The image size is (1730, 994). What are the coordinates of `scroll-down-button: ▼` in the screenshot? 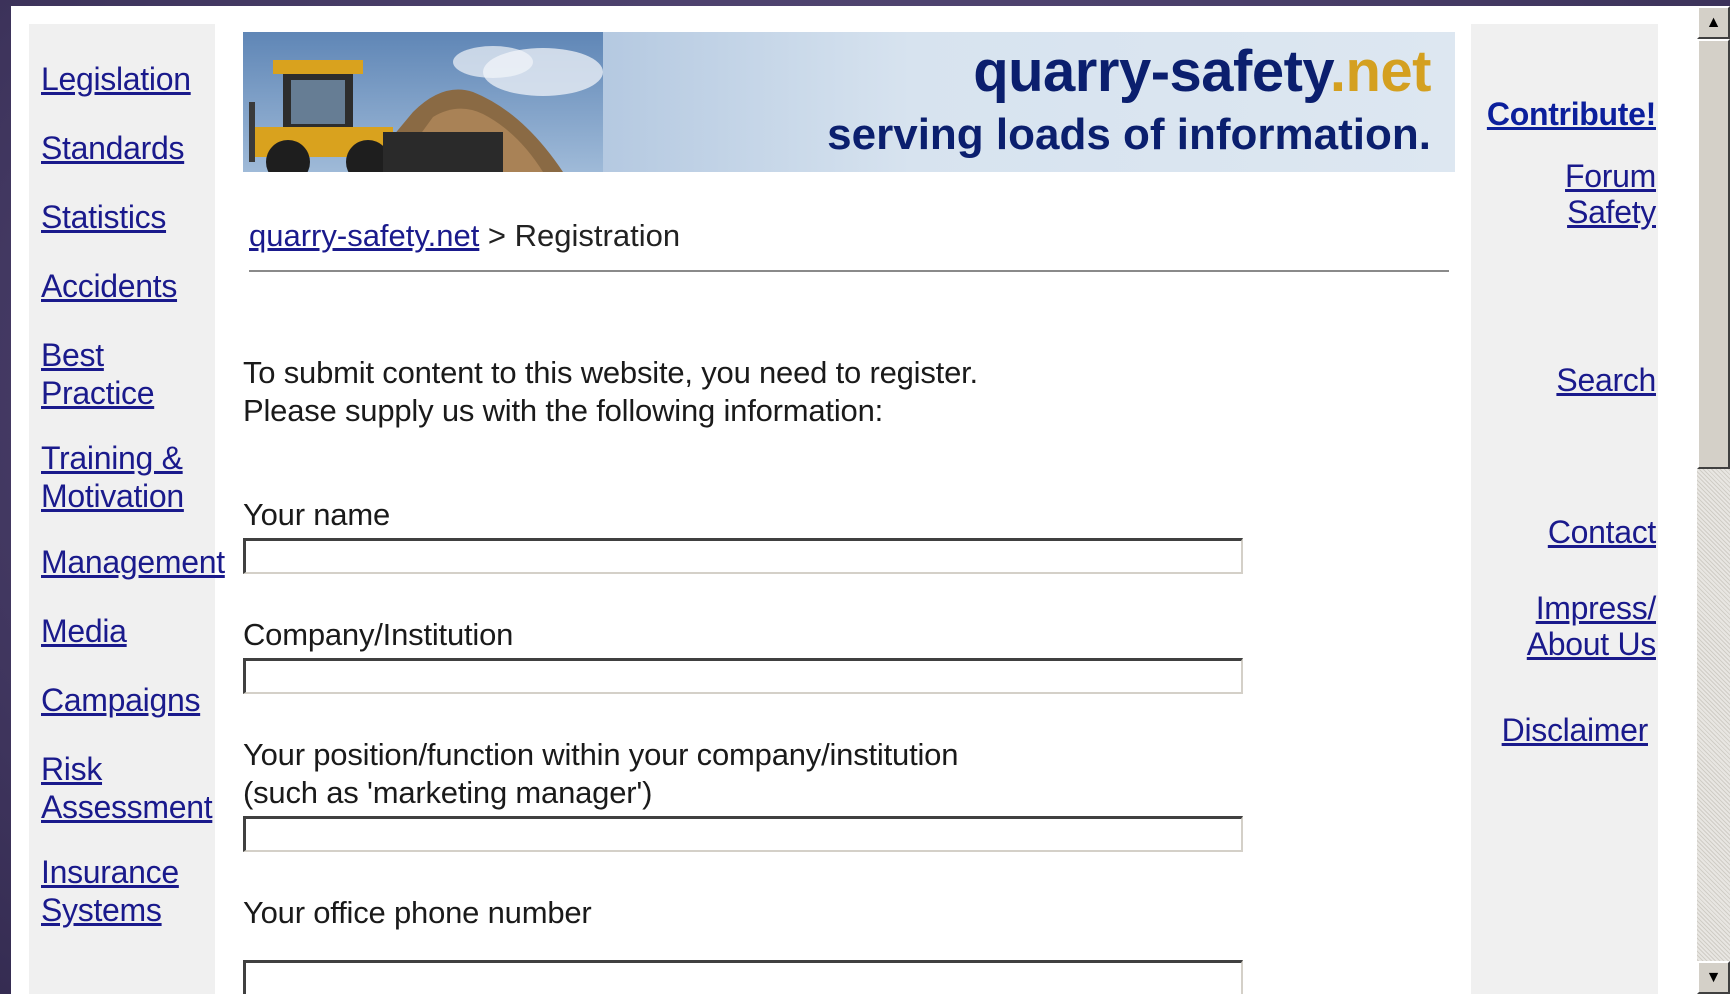 It's located at (1713, 977).